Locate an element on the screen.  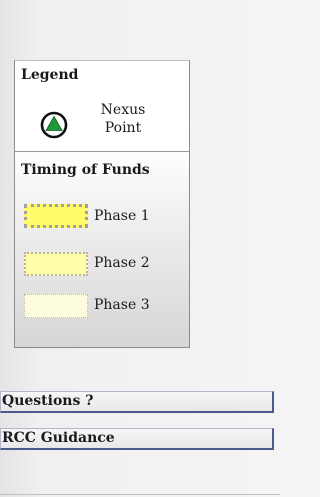
nexus-point-label: Nexus Point is located at coordinates (123, 119).